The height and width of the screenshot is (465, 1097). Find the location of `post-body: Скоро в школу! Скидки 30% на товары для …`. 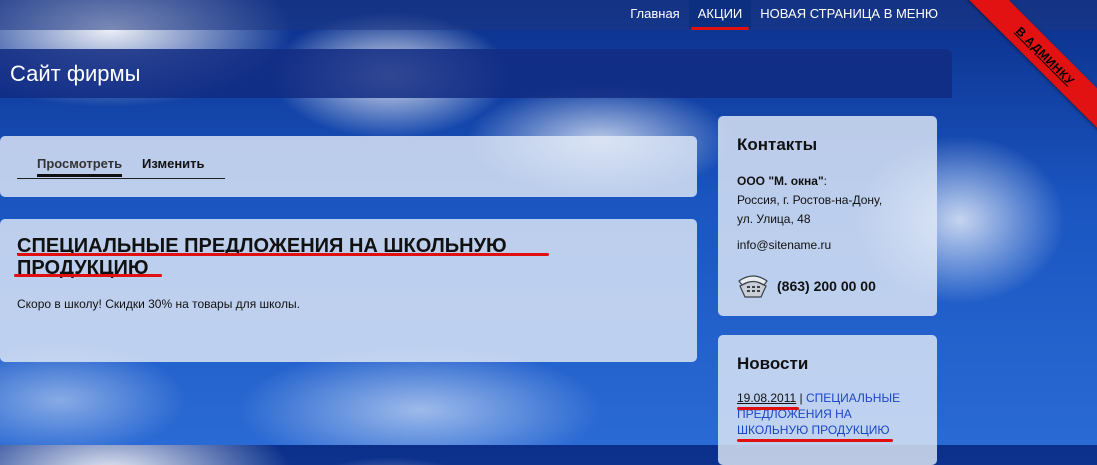

post-body: Скоро в школу! Скидки 30% на товары для … is located at coordinates (158, 304).